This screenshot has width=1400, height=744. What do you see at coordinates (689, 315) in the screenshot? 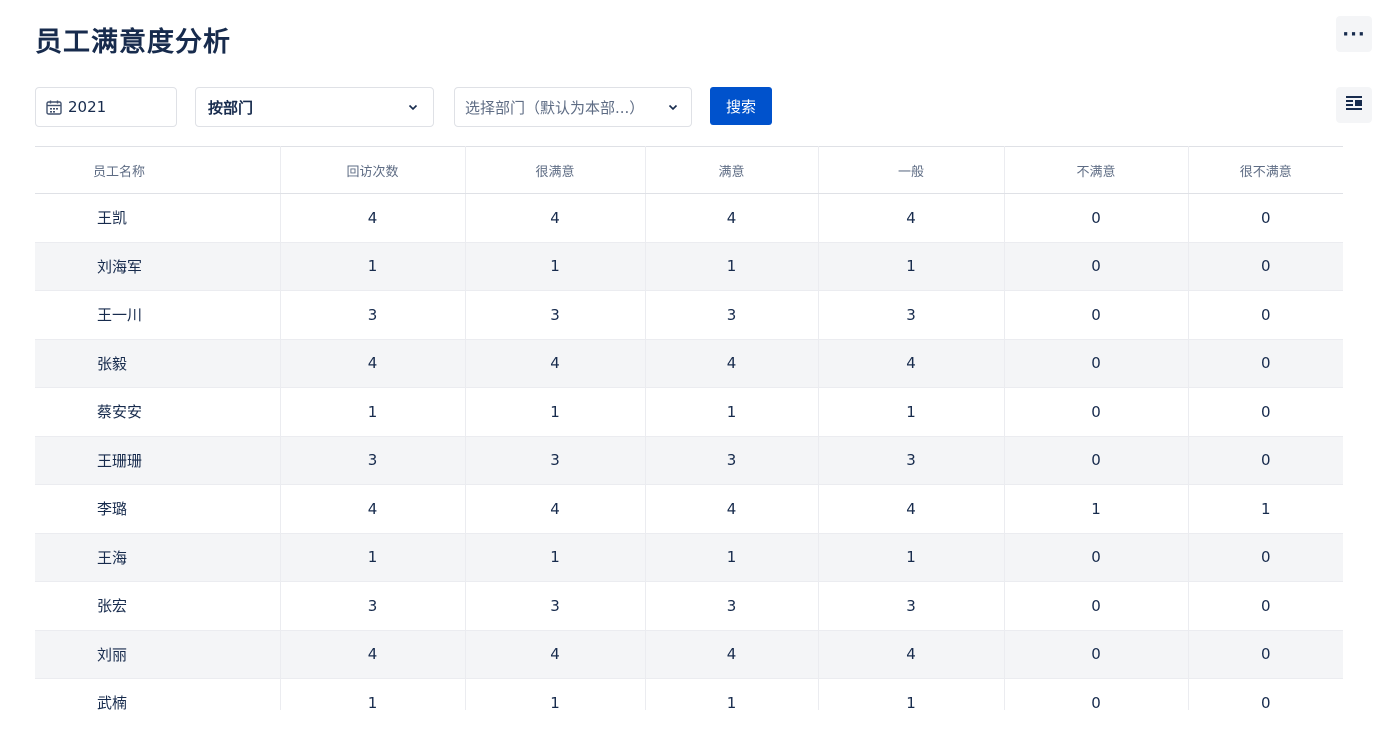
I see `table-row: 王一川 3 3 3 3 0 0` at bounding box center [689, 315].